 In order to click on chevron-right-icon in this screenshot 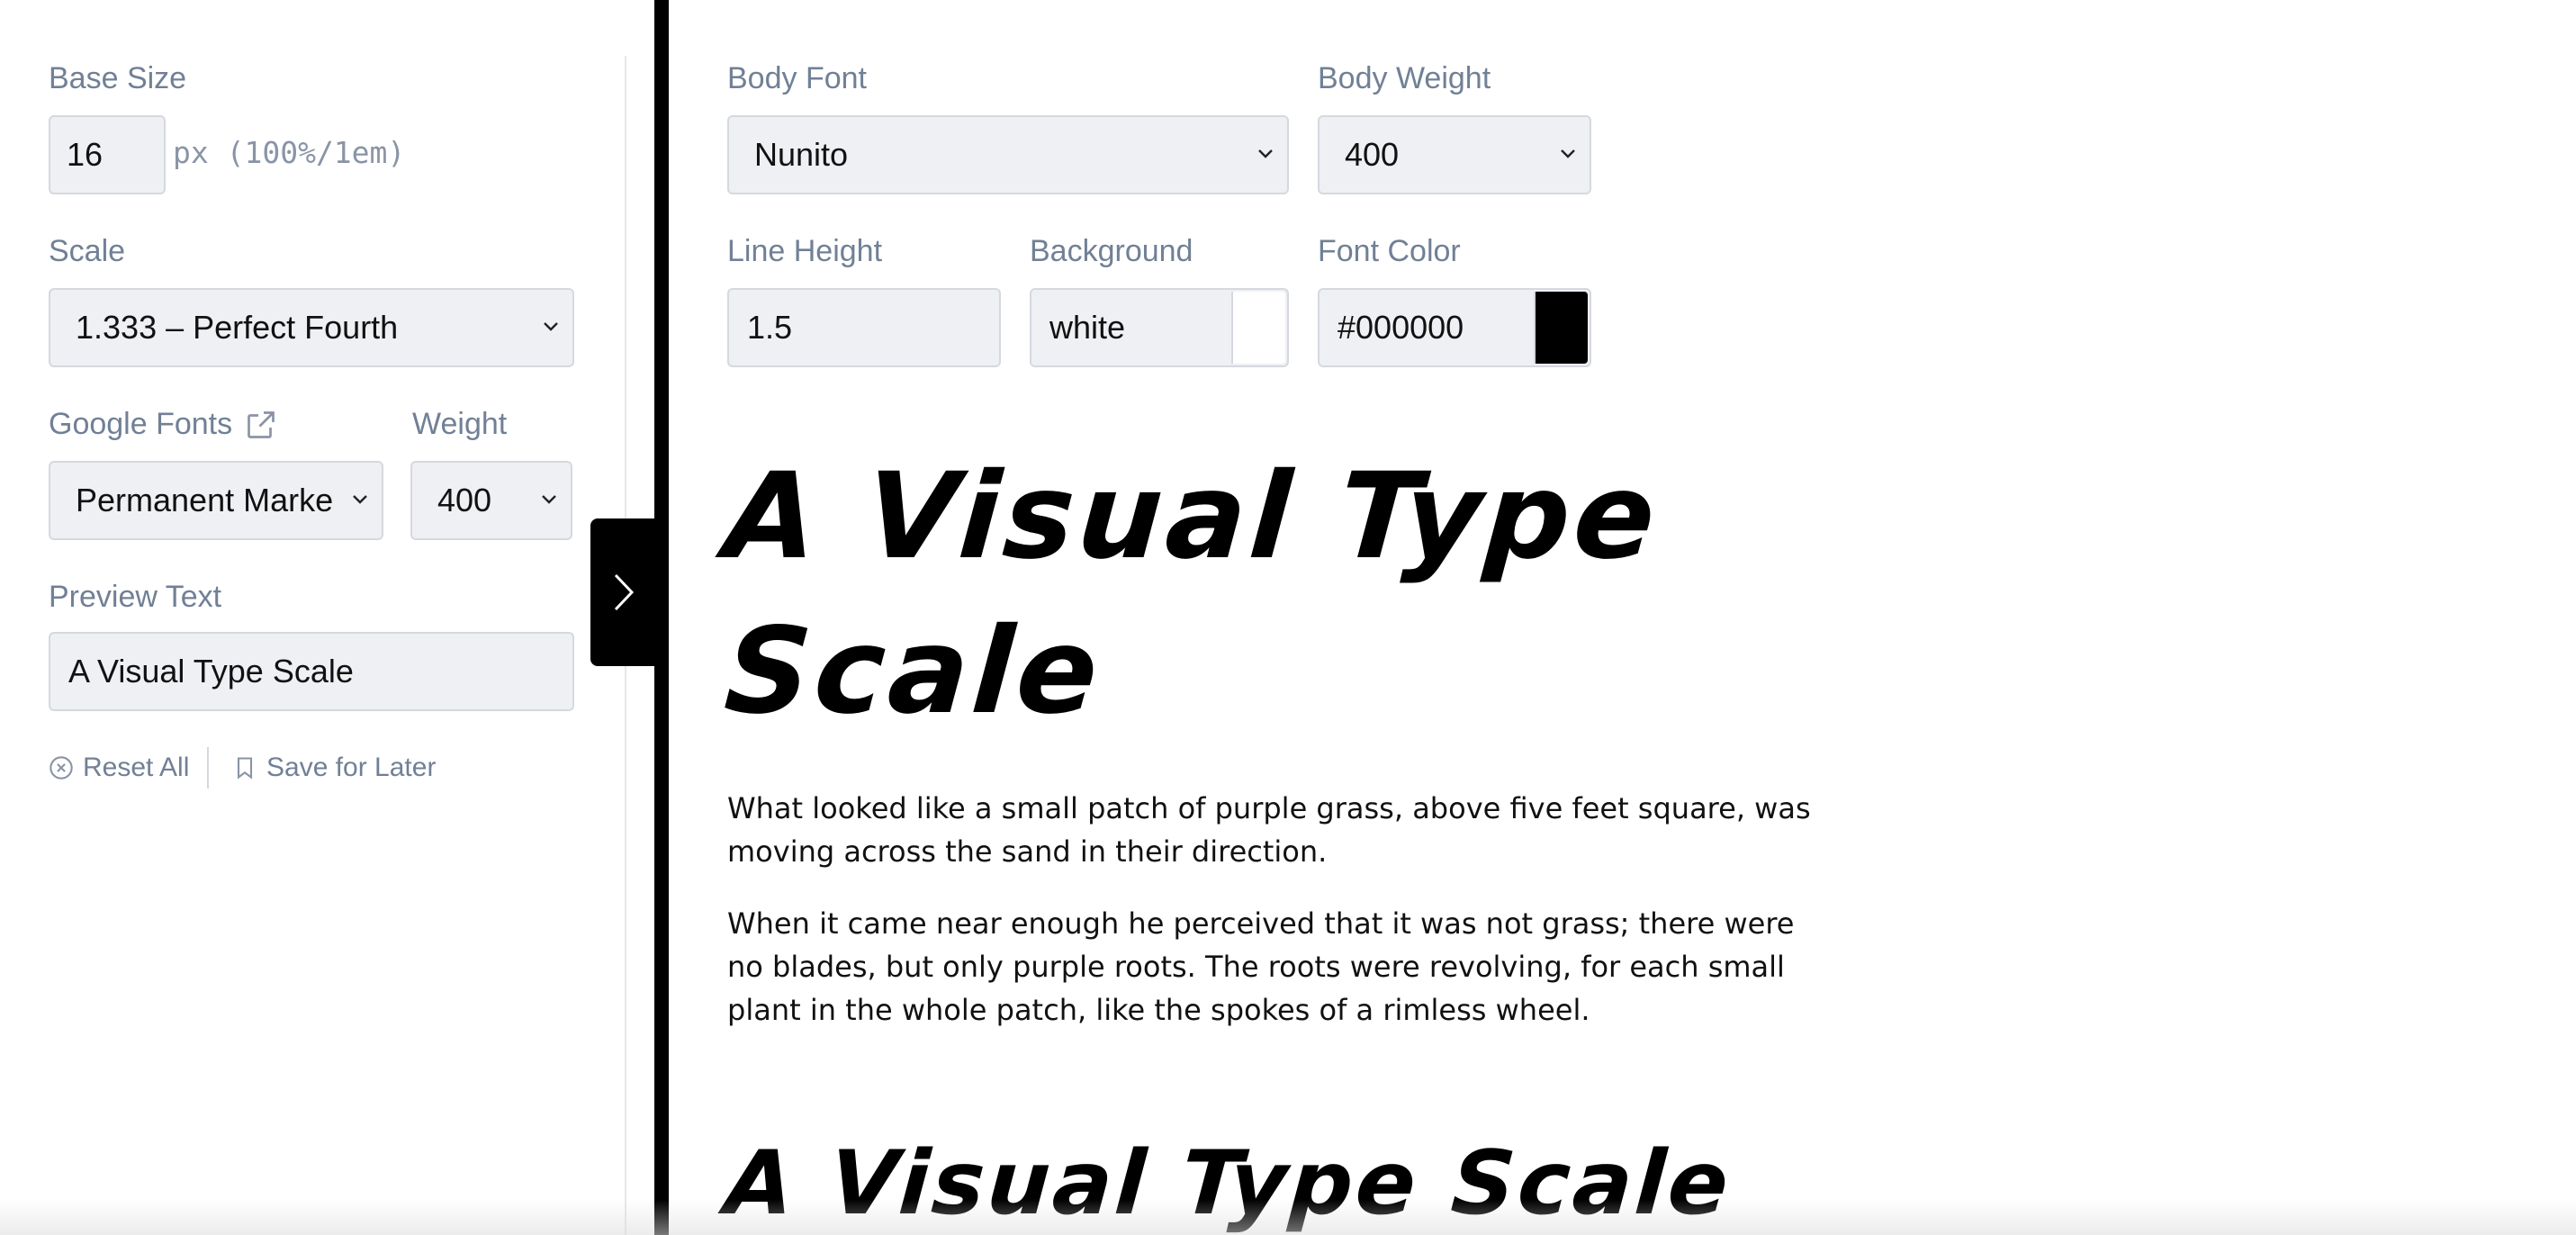, I will do `click(624, 592)`.